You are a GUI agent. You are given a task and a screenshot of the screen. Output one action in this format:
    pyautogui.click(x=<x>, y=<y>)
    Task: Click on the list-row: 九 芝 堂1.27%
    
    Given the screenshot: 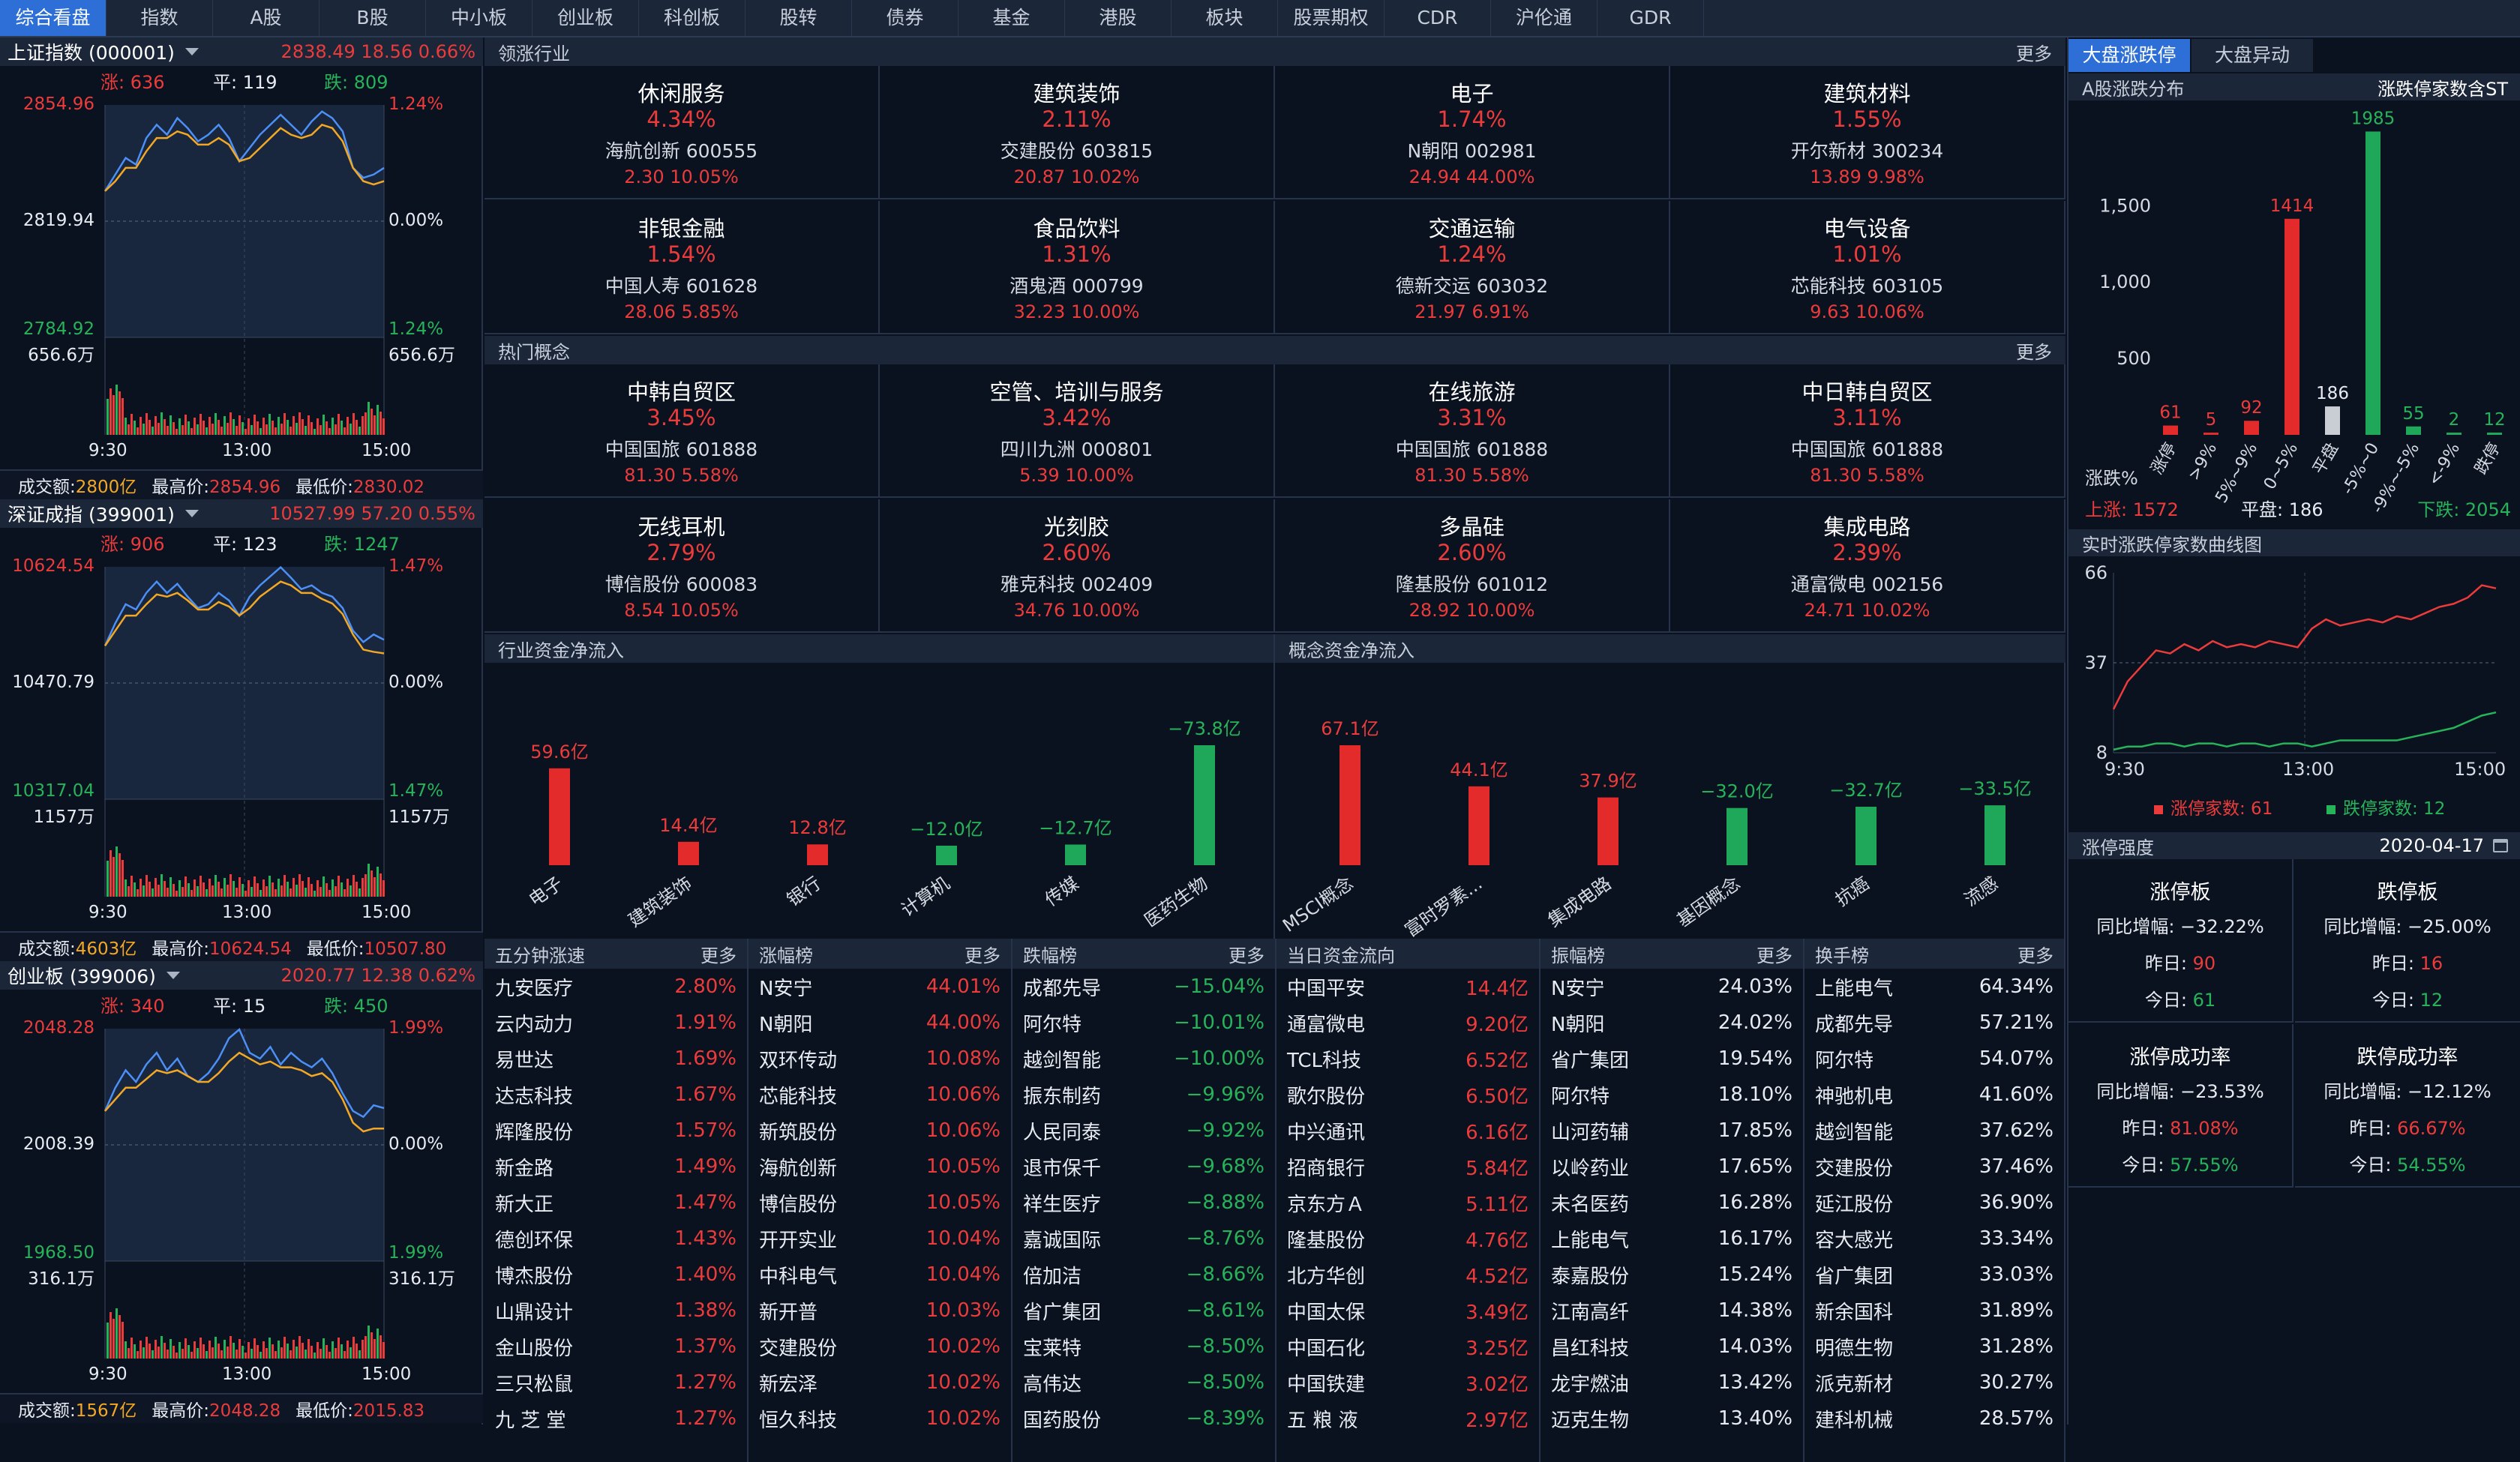 What is the action you would take?
    pyautogui.click(x=615, y=1419)
    